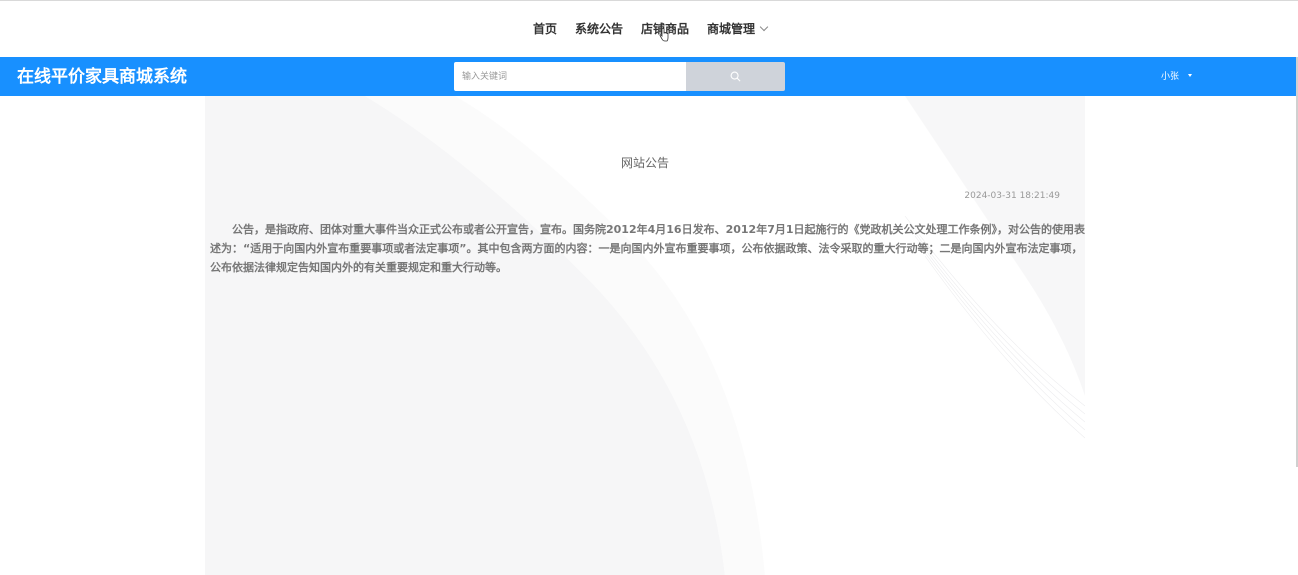  I want to click on site-title: 在线平价家具商城系统, so click(102, 77).